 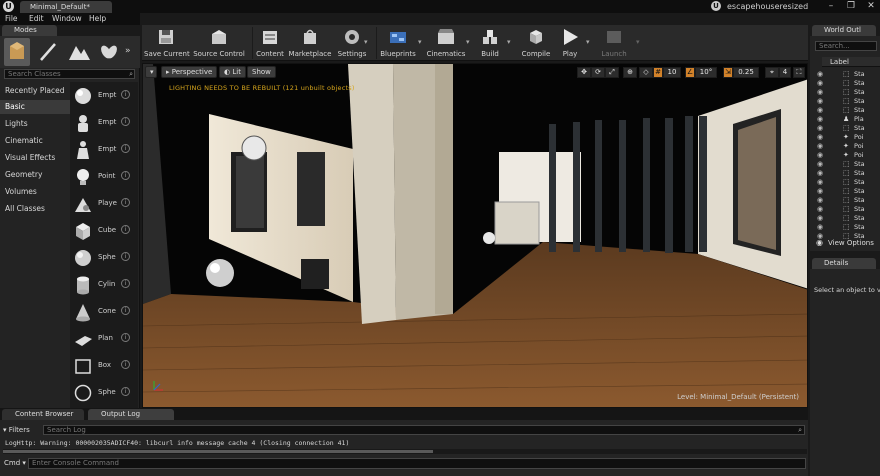 What do you see at coordinates (35, 91) in the screenshot?
I see `category-recently-placed: Recently Placed` at bounding box center [35, 91].